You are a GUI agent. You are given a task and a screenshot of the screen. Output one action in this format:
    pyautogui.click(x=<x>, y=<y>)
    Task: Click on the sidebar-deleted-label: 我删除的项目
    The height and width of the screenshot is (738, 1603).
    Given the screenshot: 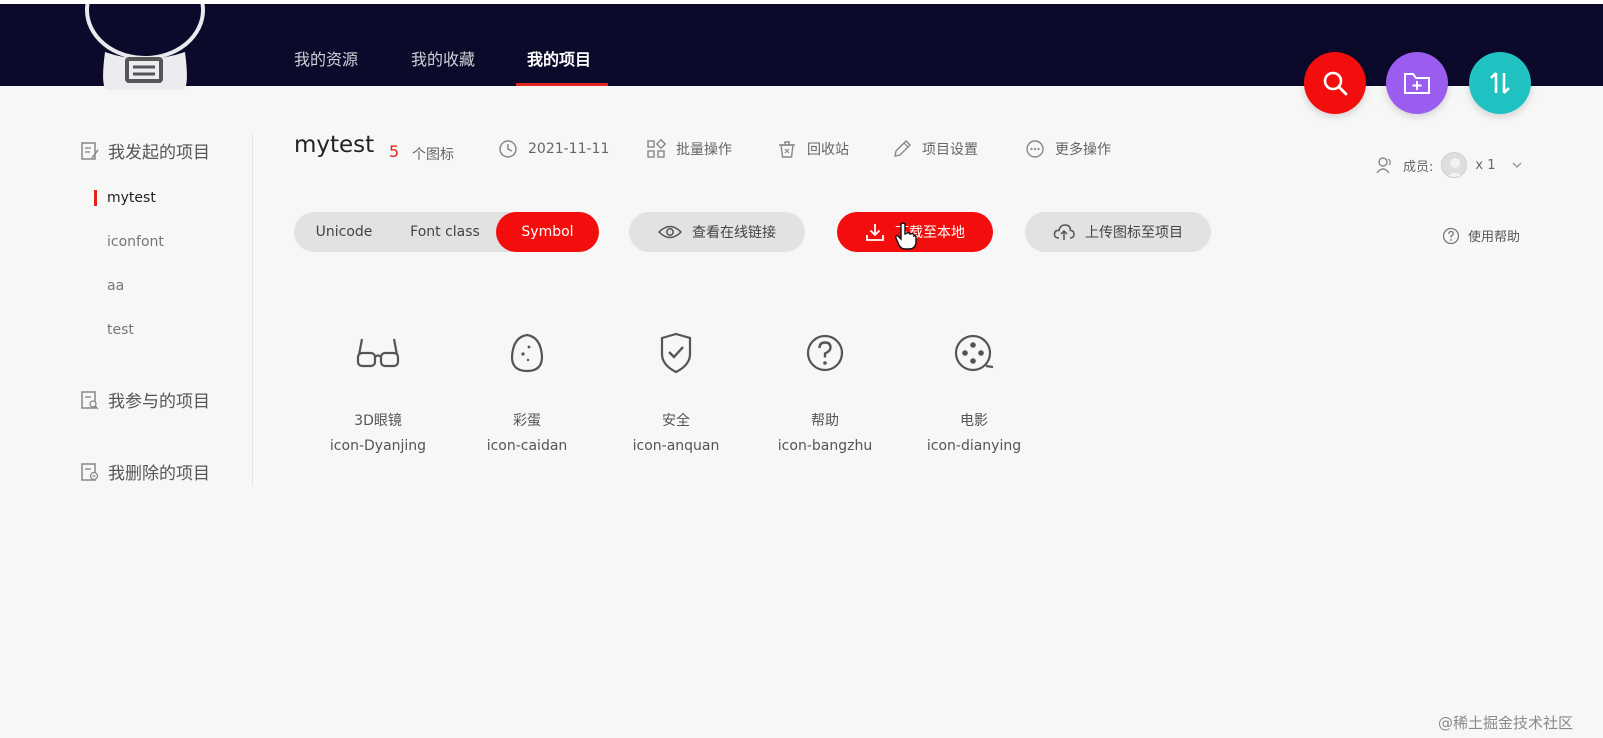 What is the action you would take?
    pyautogui.click(x=159, y=474)
    